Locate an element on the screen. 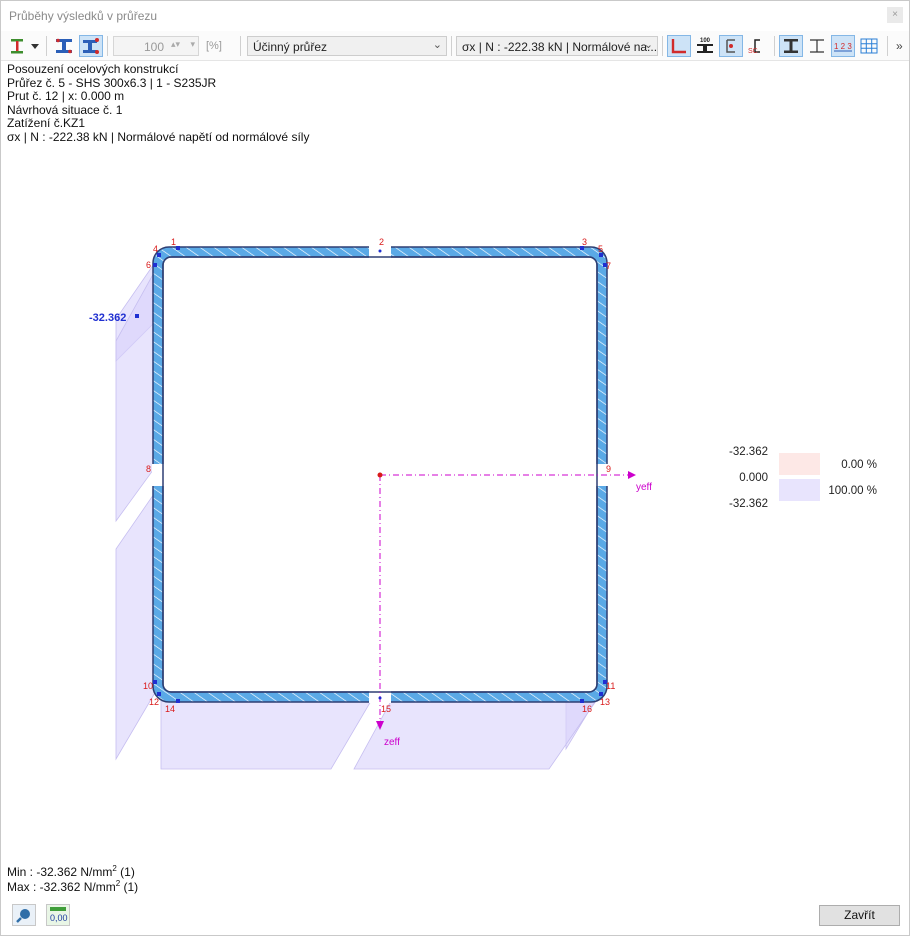 The image size is (910, 936). legend-percent-positive: 0.00 % is located at coordinates (859, 465).